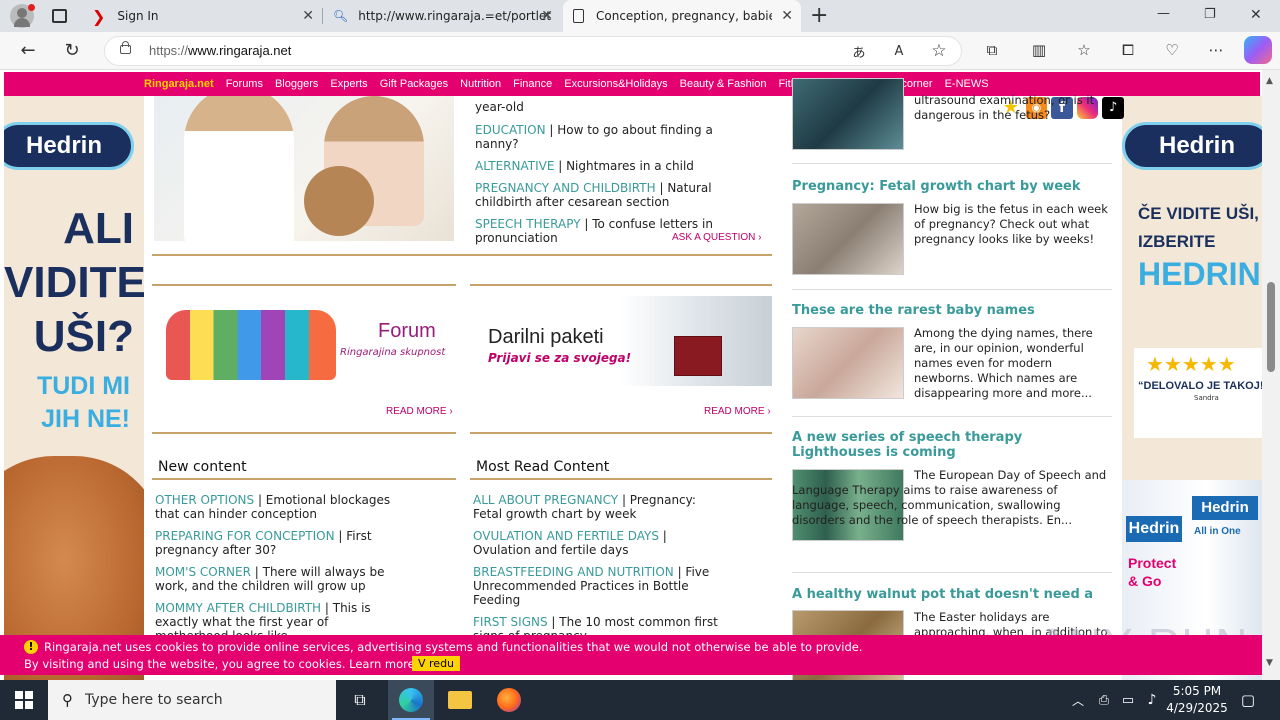 The image size is (1280, 720). I want to click on nav-item-beauty: Beauty & Fashion, so click(723, 84).